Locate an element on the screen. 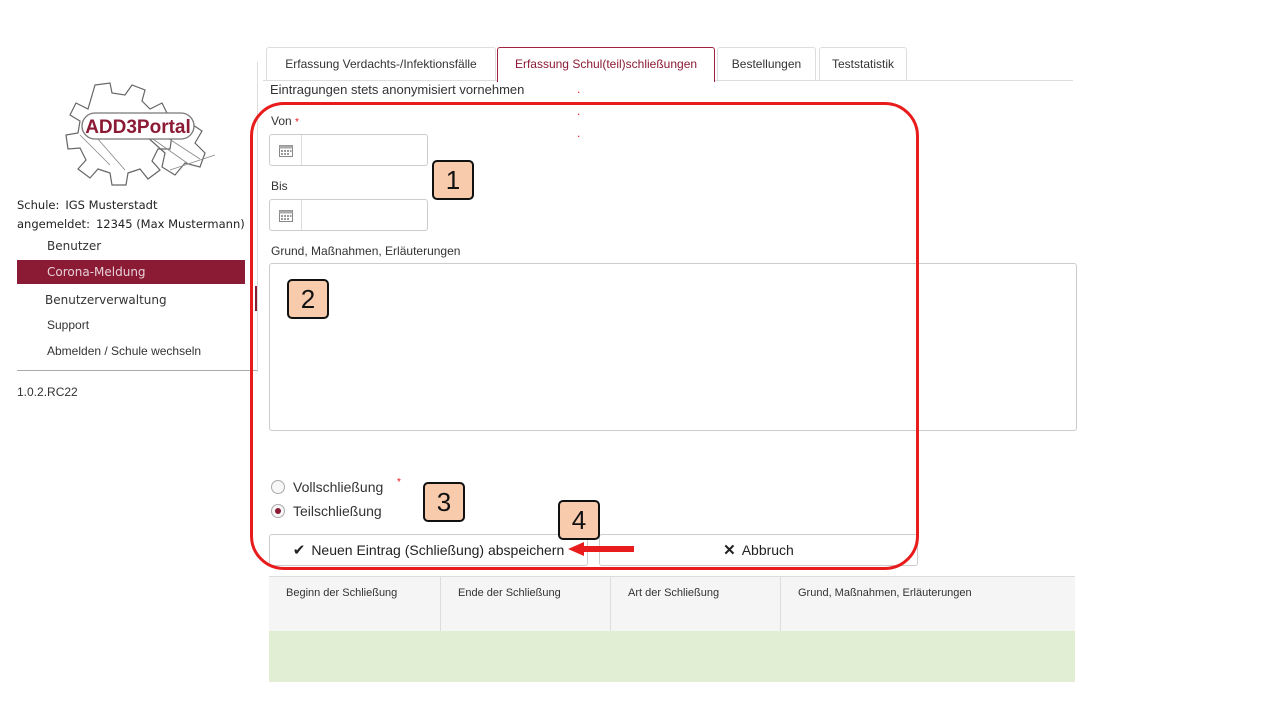  user-label: angemeldet: is located at coordinates (53, 224).